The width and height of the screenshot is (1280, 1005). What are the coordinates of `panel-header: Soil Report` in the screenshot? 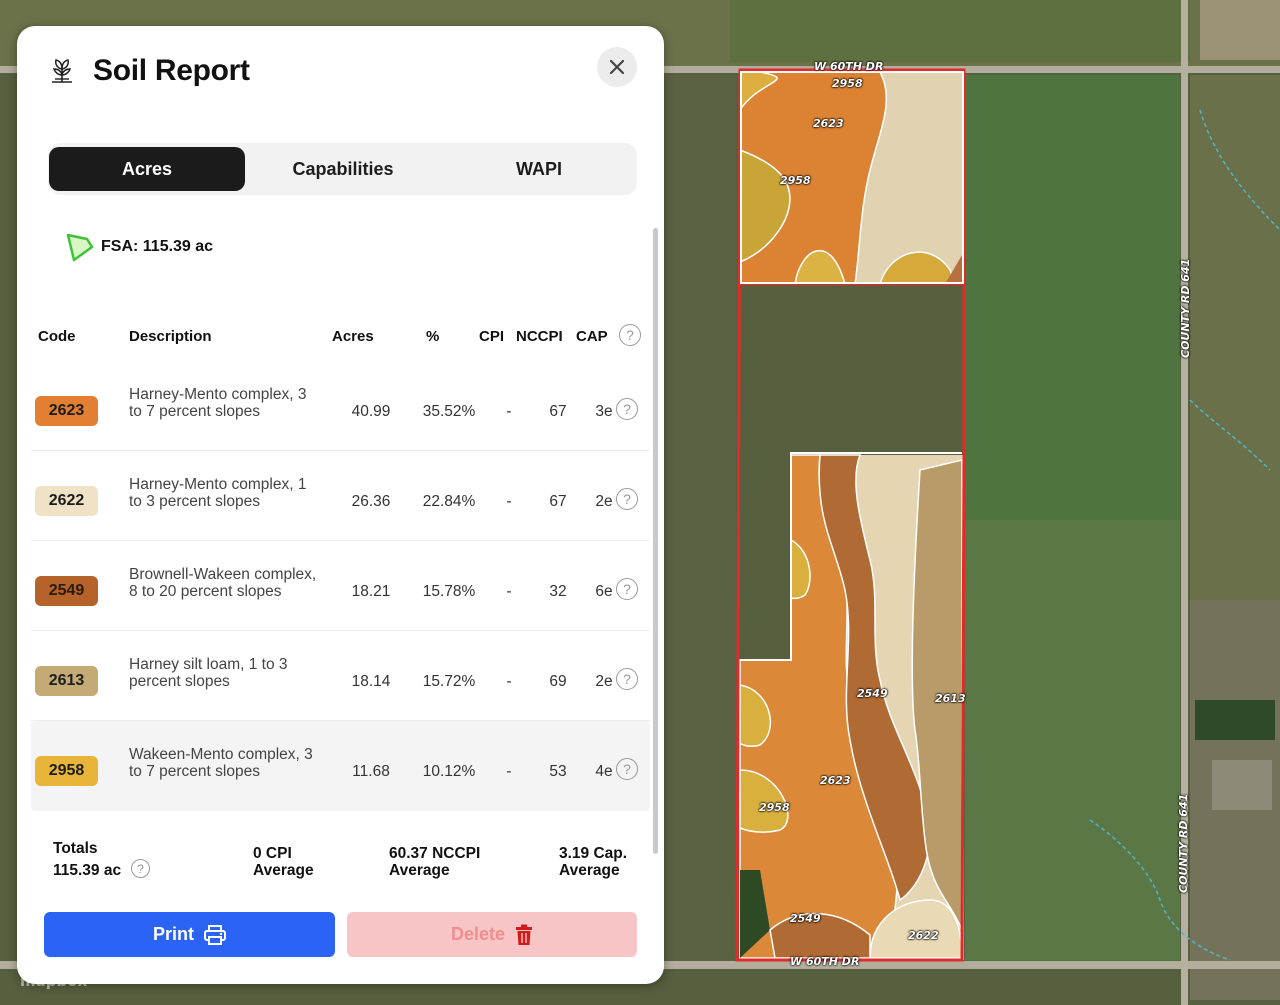 It's located at (148, 71).